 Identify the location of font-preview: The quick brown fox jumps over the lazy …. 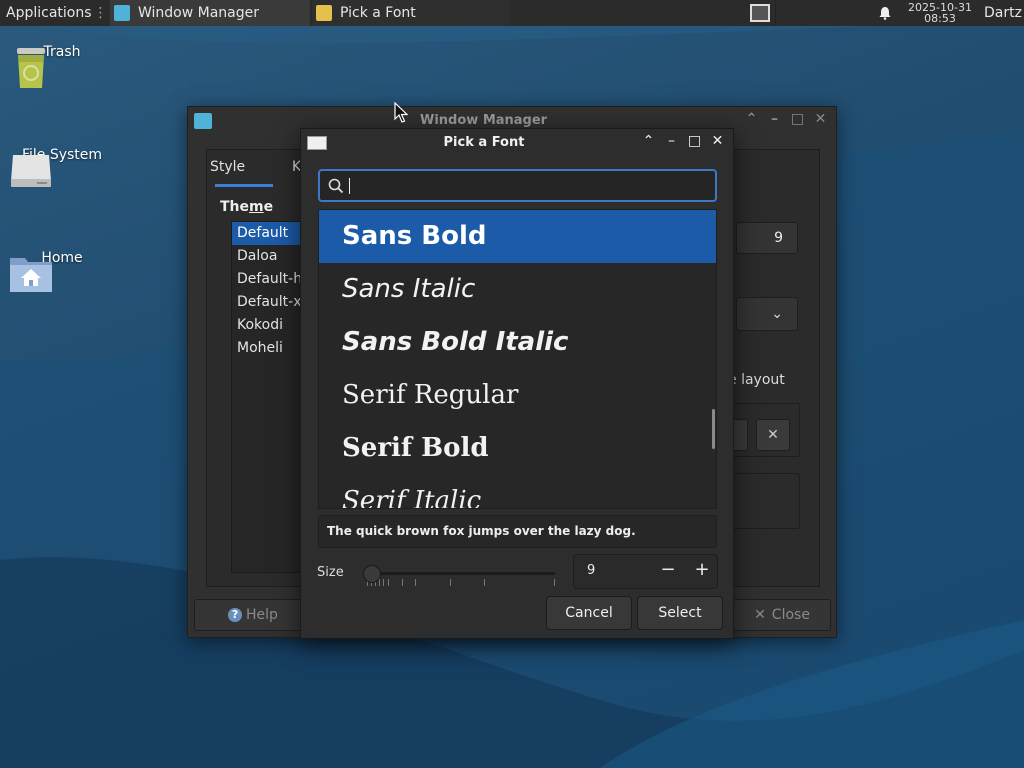
(517, 531).